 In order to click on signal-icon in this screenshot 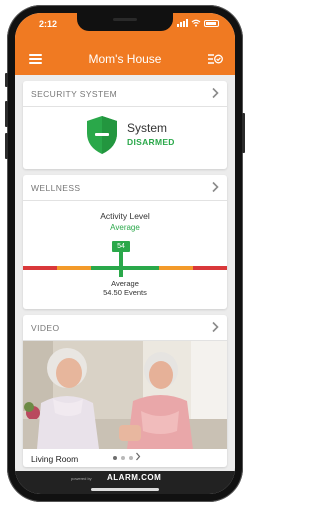, I will do `click(182, 23)`.